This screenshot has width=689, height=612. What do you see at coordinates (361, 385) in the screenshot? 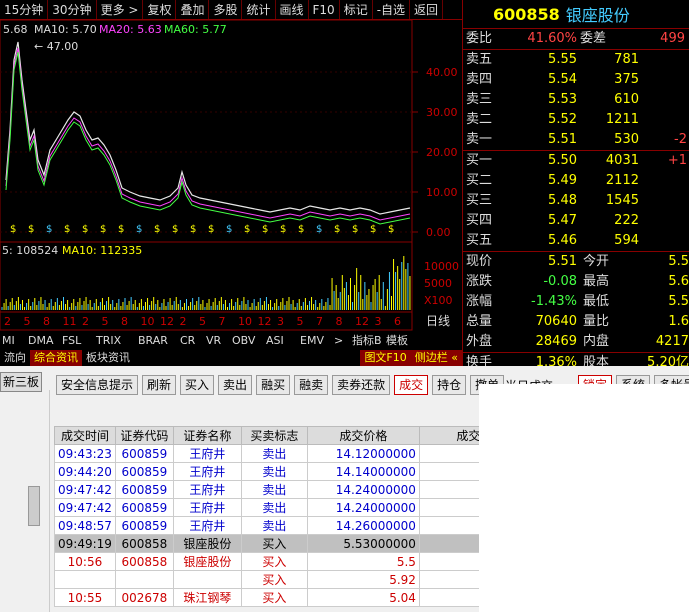
I see `trade-button-6: 卖券还款` at bounding box center [361, 385].